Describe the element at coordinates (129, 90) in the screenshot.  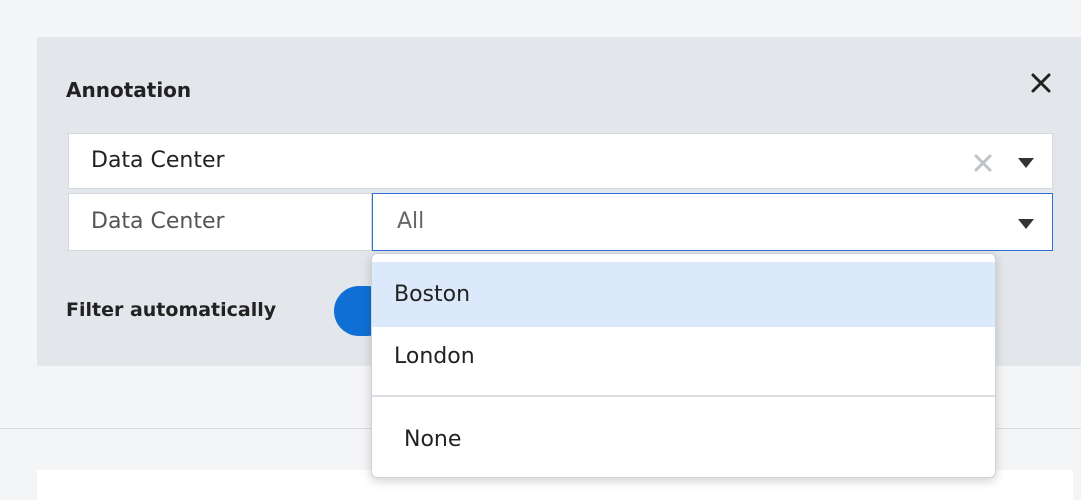
I see `panel-title: Annotation` at that location.